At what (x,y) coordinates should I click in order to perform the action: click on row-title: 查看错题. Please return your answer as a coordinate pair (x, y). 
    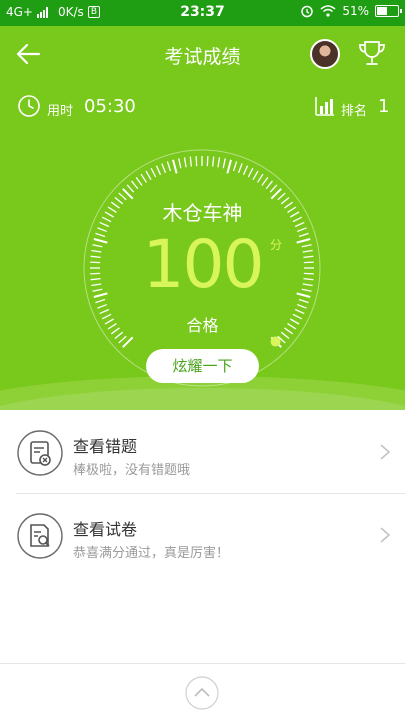
    Looking at the image, I should click on (105, 446).